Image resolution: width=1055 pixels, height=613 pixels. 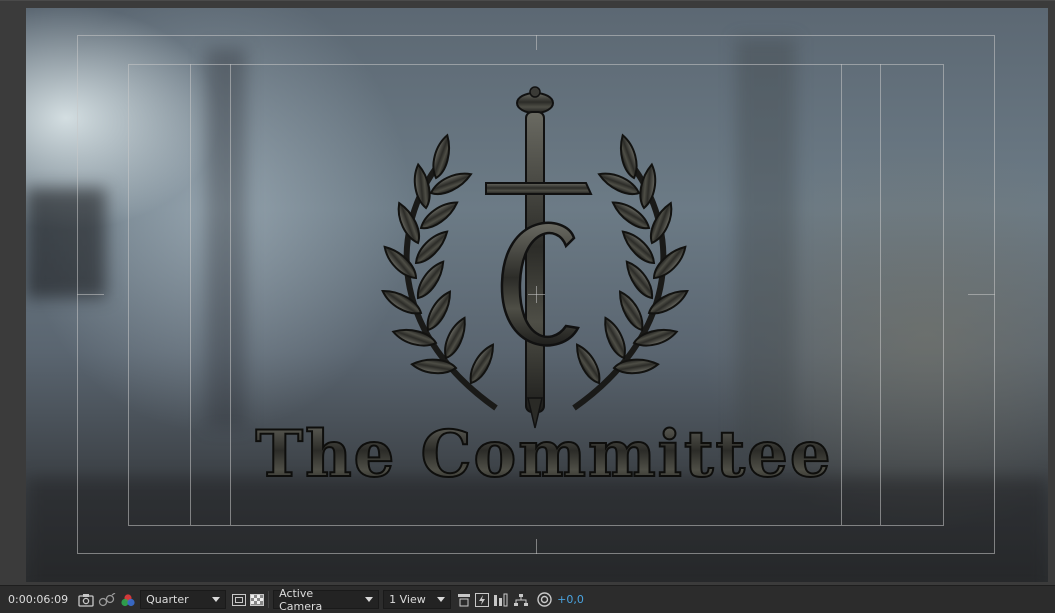 I want to click on pixel-aspect-icon, so click(x=464, y=599).